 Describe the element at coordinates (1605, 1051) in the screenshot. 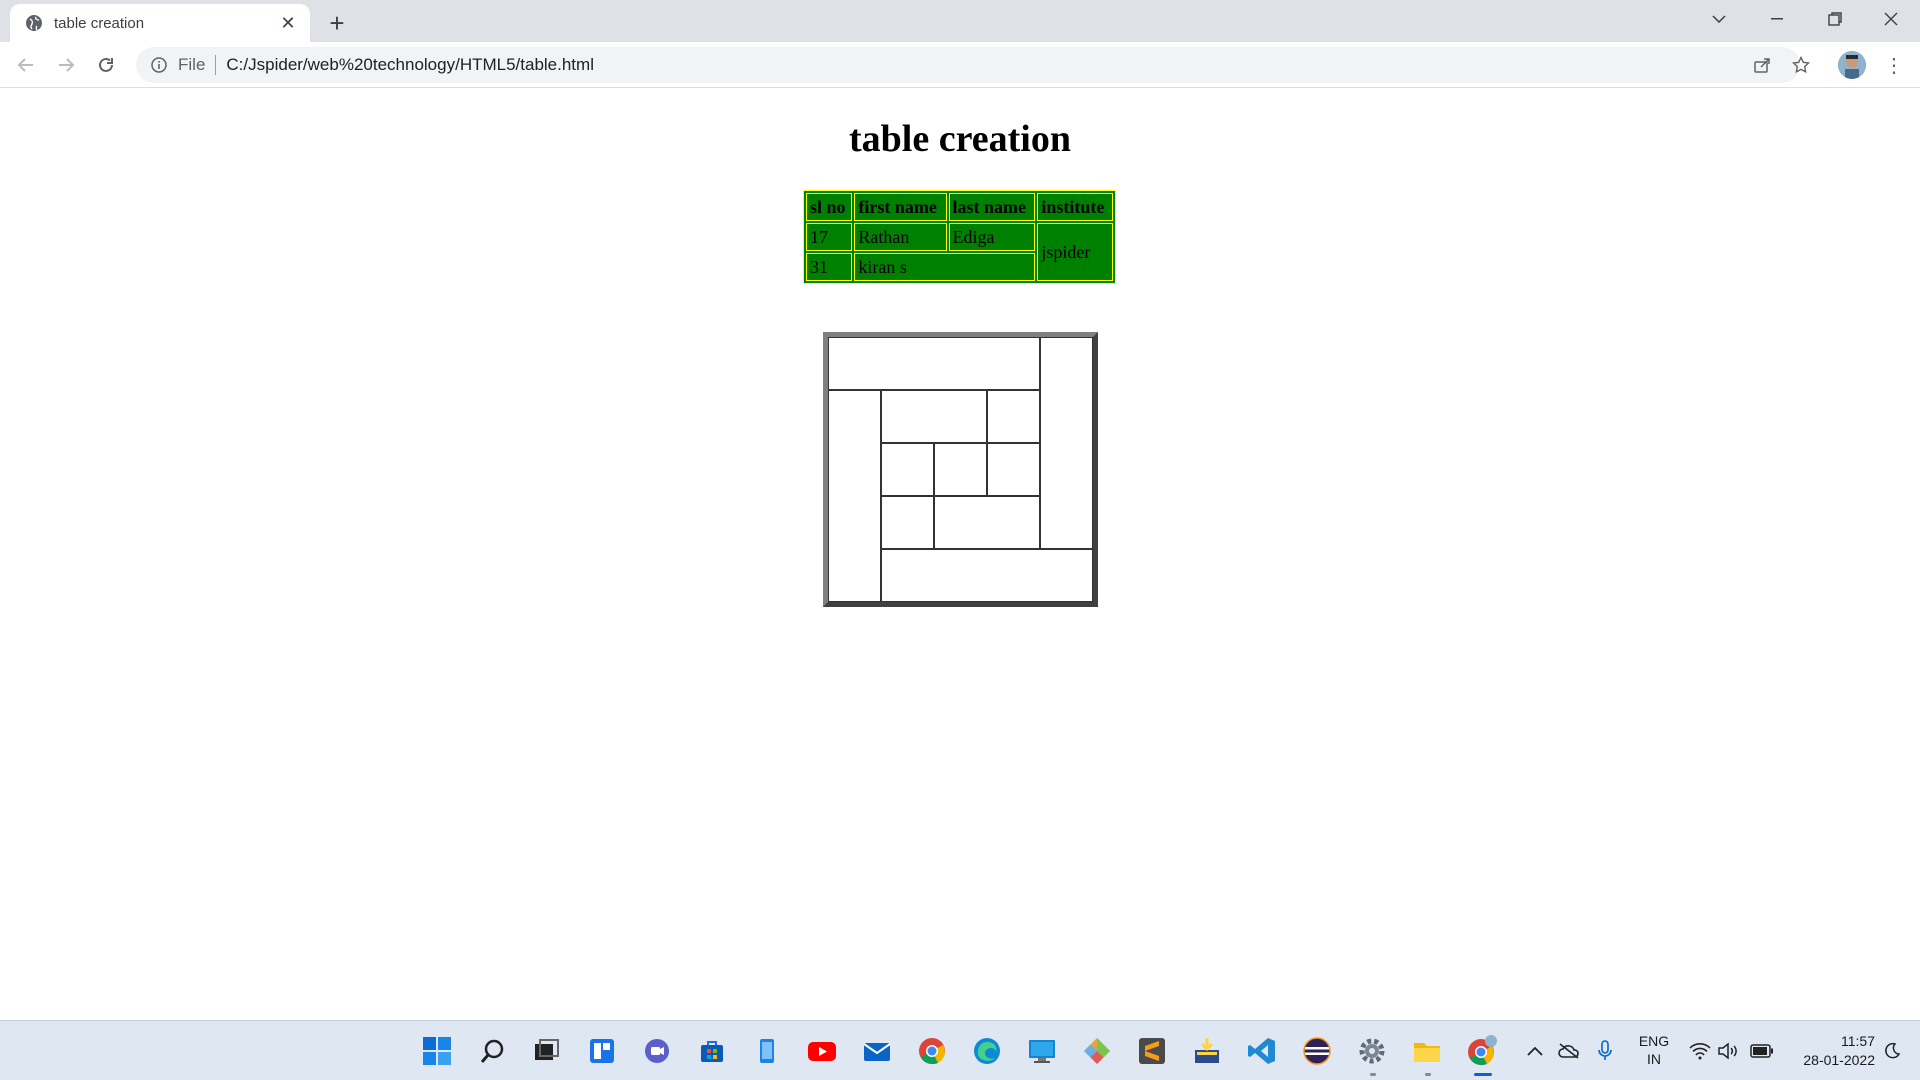

I see `microphone-icon` at that location.